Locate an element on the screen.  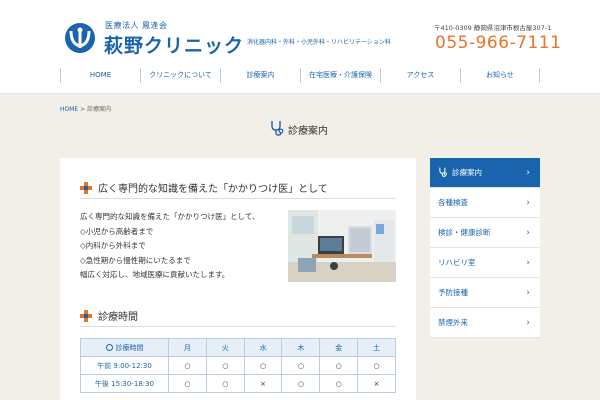
table-header-row: 診療時間 月 火 水 木 金 土 is located at coordinates (238, 347).